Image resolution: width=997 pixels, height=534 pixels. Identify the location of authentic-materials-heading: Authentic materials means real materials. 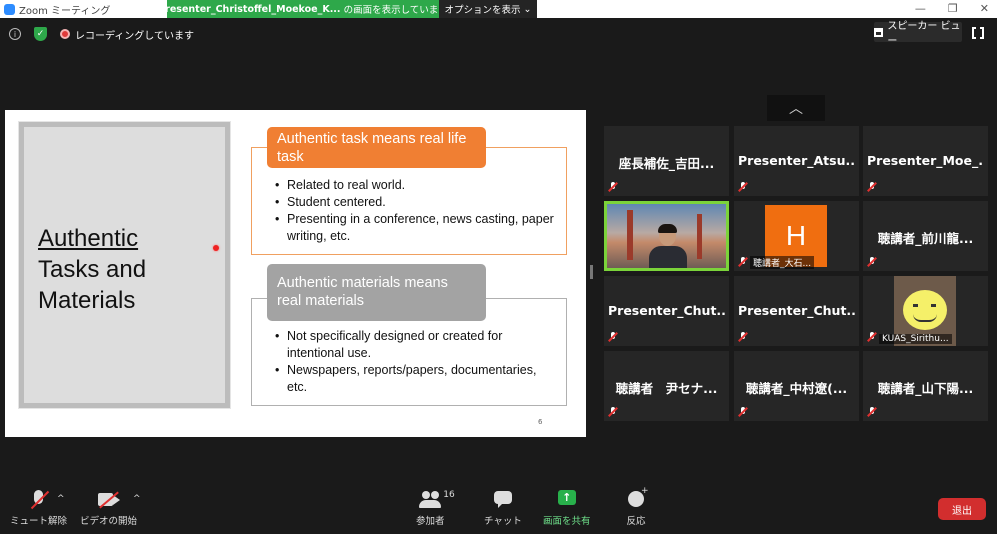
(376, 292).